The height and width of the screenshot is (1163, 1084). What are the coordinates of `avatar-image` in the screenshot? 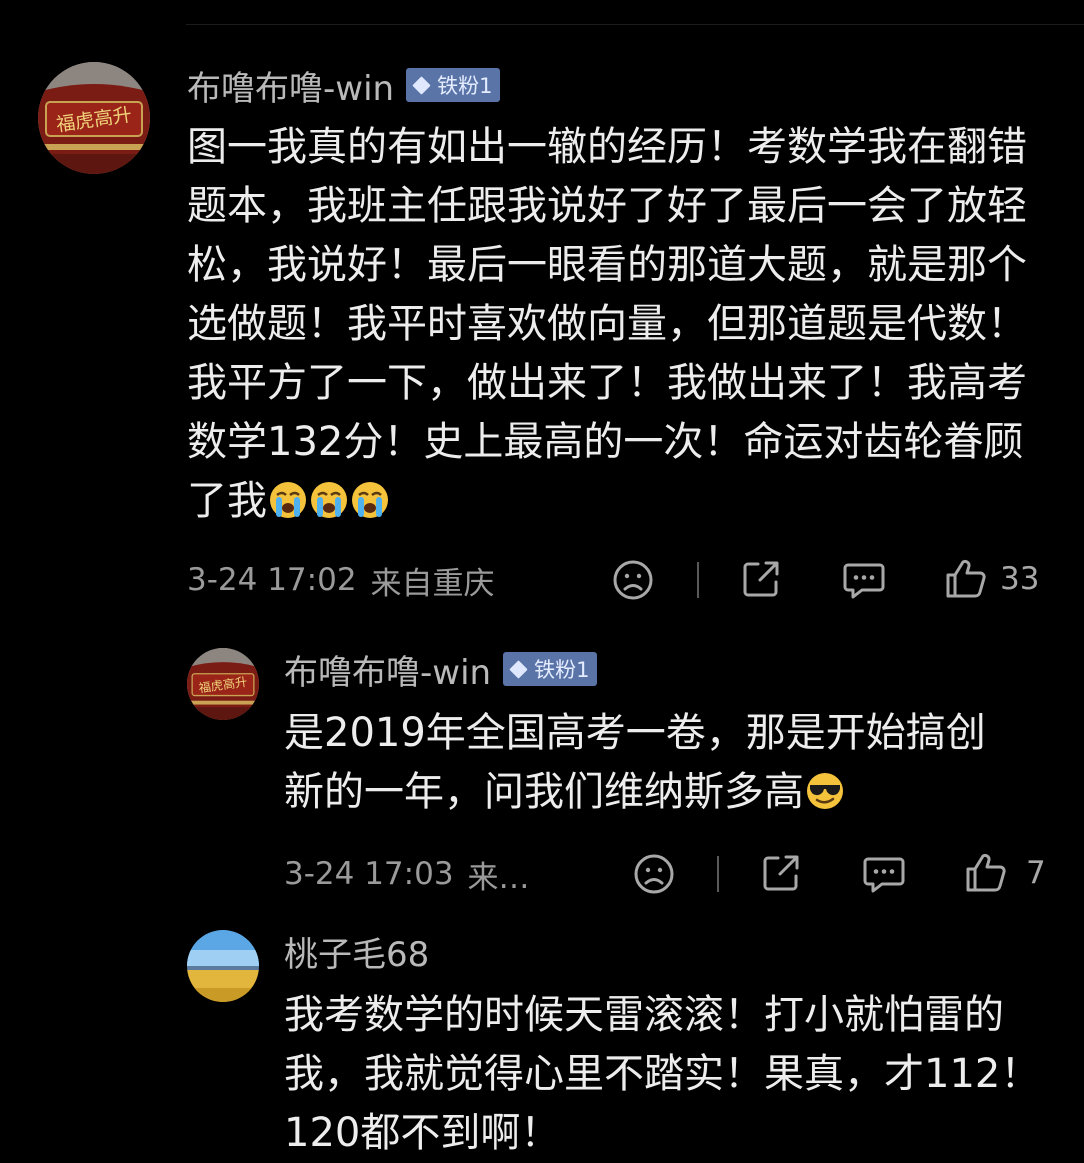 It's located at (223, 966).